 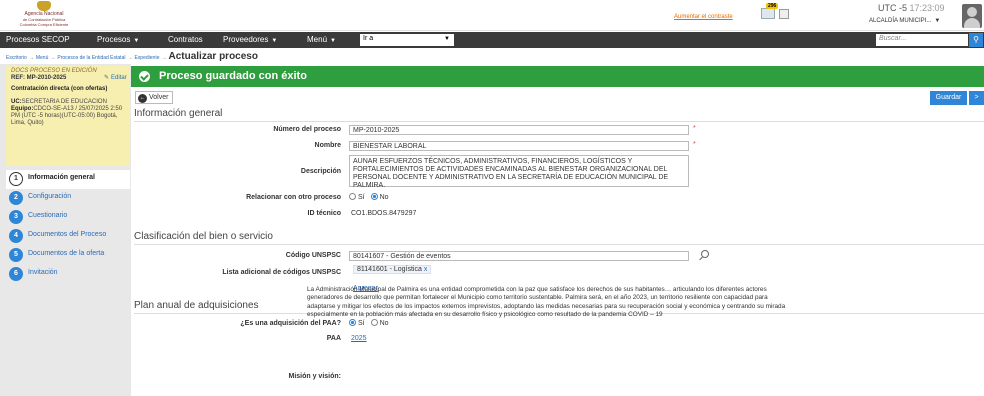 What do you see at coordinates (16, 217) in the screenshot?
I see `step-number: 3` at bounding box center [16, 217].